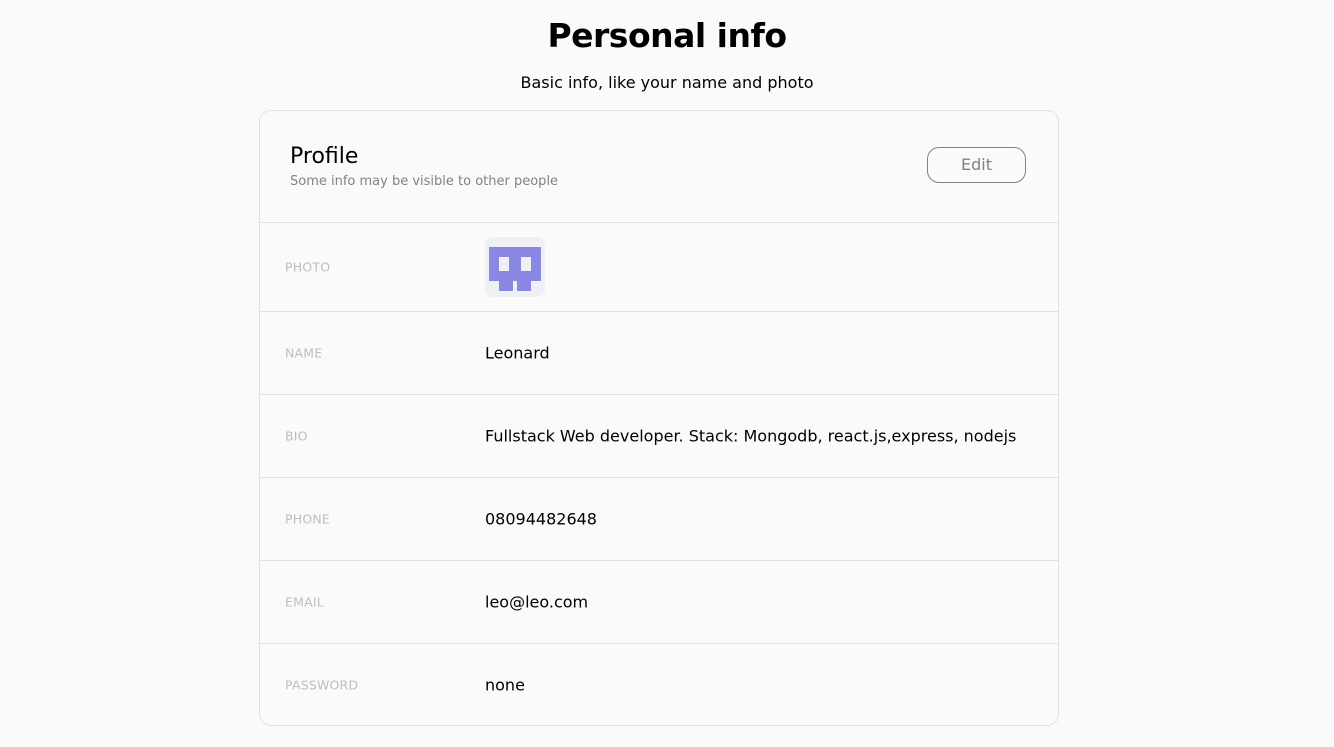 Image resolution: width=1334 pixels, height=747 pixels. Describe the element at coordinates (308, 519) in the screenshot. I see `phone-label: PHONE` at that location.